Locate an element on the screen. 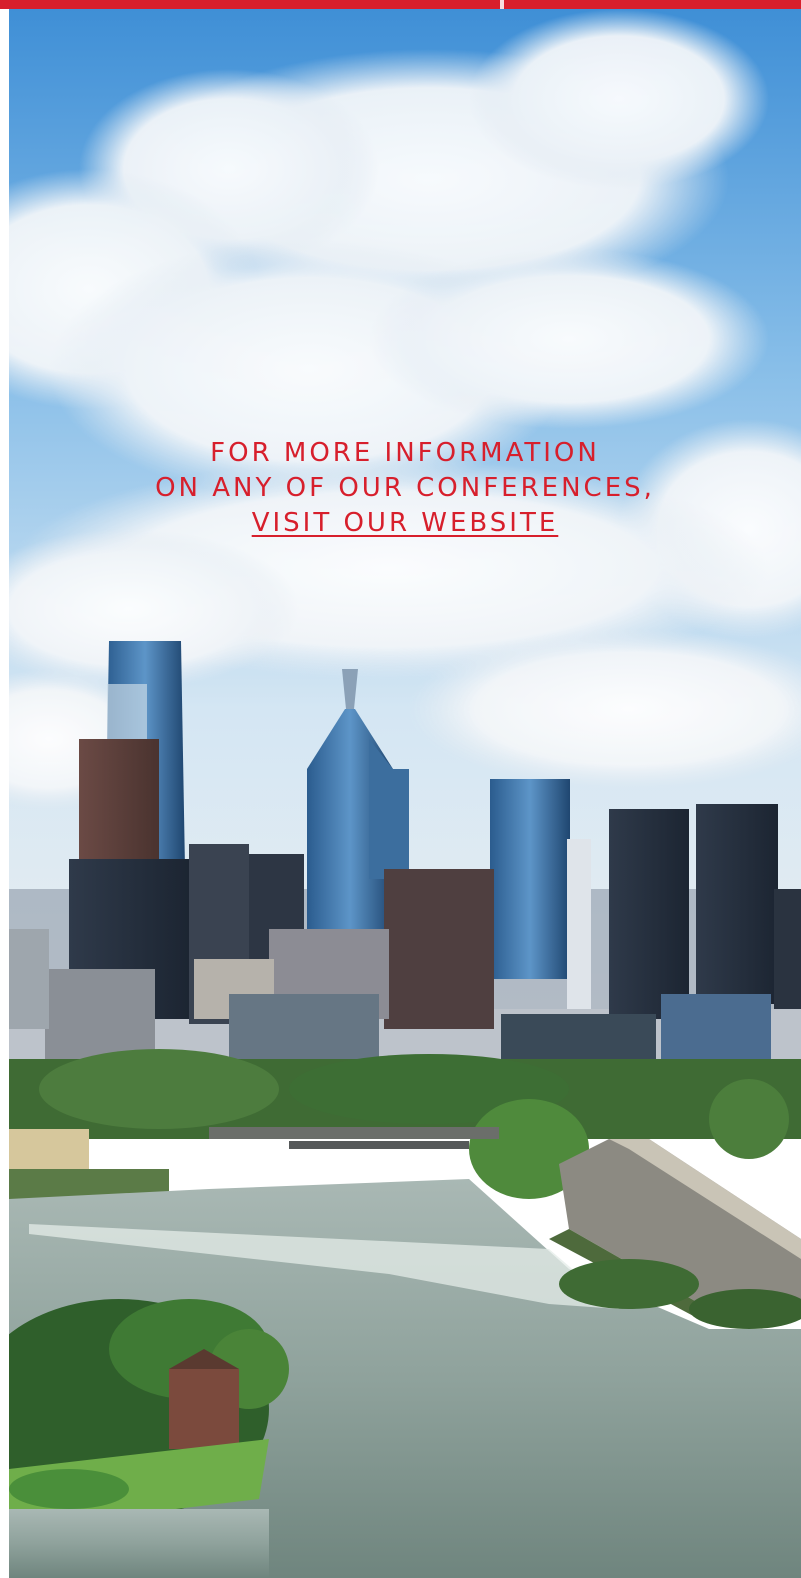 This screenshot has height=1578, width=801. visit-website-link: VISIT OUR WEBSITE is located at coordinates (405, 523).